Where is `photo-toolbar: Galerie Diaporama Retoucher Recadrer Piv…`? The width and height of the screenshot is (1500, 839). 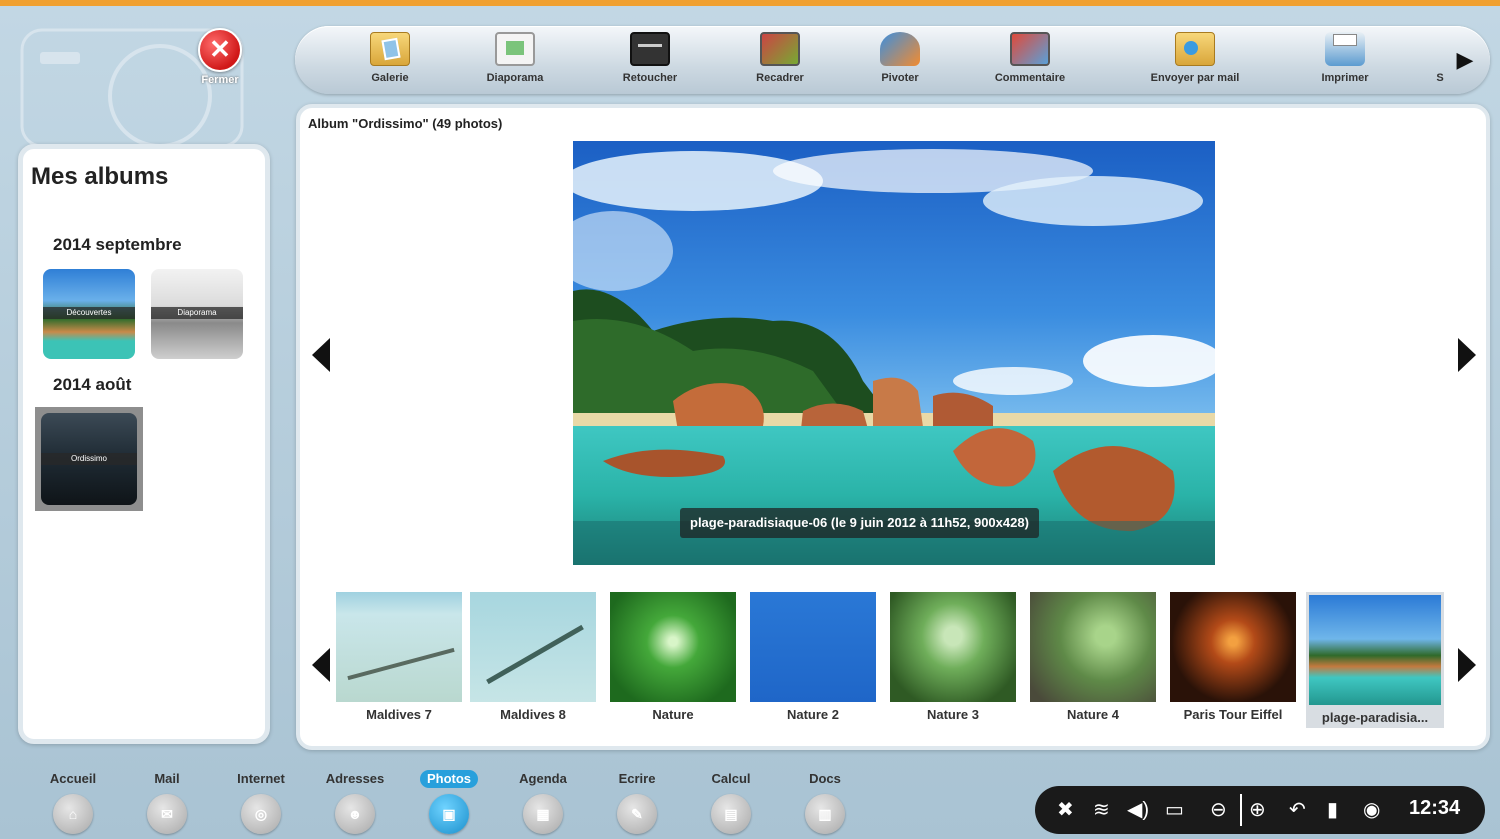 photo-toolbar: Galerie Diaporama Retoucher Recadrer Piv… is located at coordinates (892, 60).